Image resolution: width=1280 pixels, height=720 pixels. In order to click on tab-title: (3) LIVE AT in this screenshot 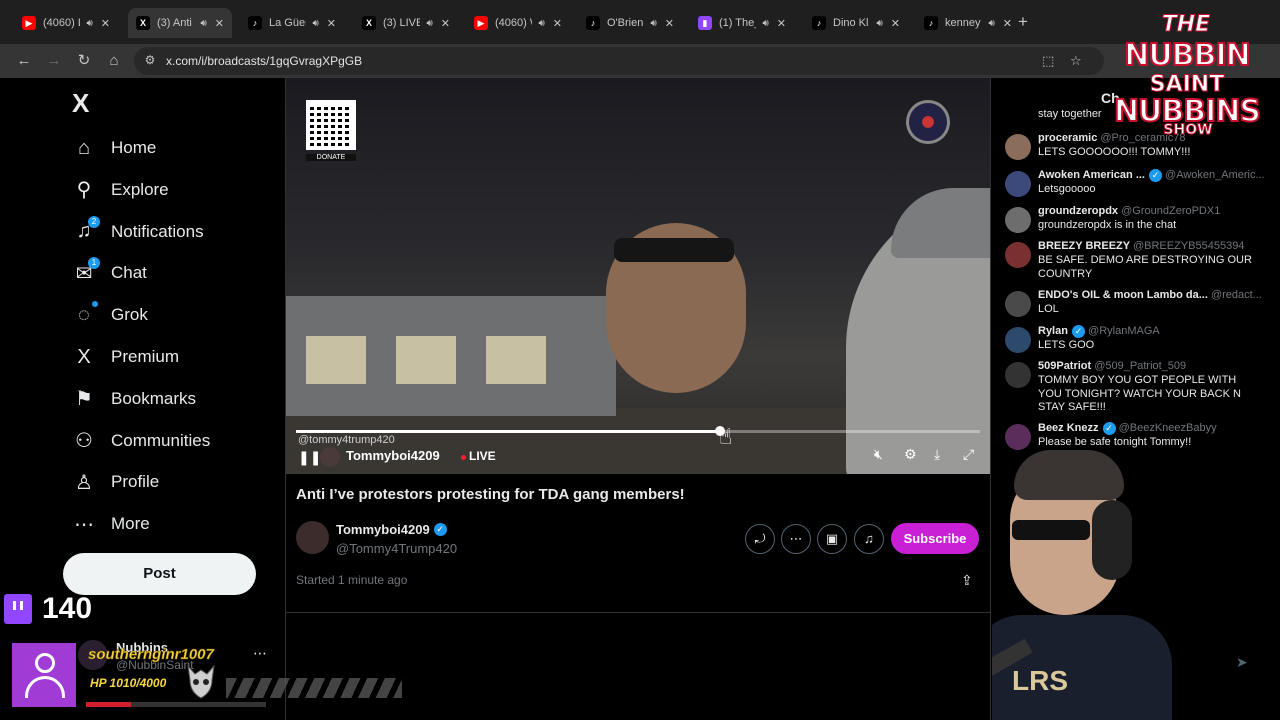, I will do `click(401, 23)`.